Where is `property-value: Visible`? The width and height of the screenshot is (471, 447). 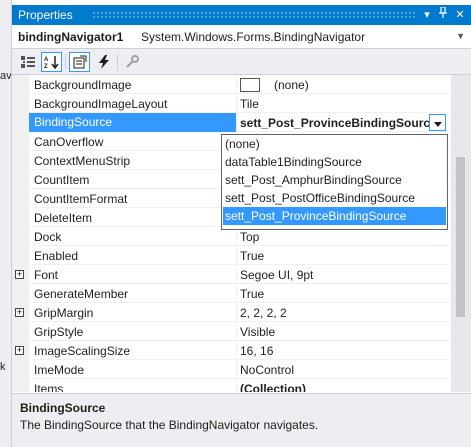
property-value: Visible is located at coordinates (257, 332).